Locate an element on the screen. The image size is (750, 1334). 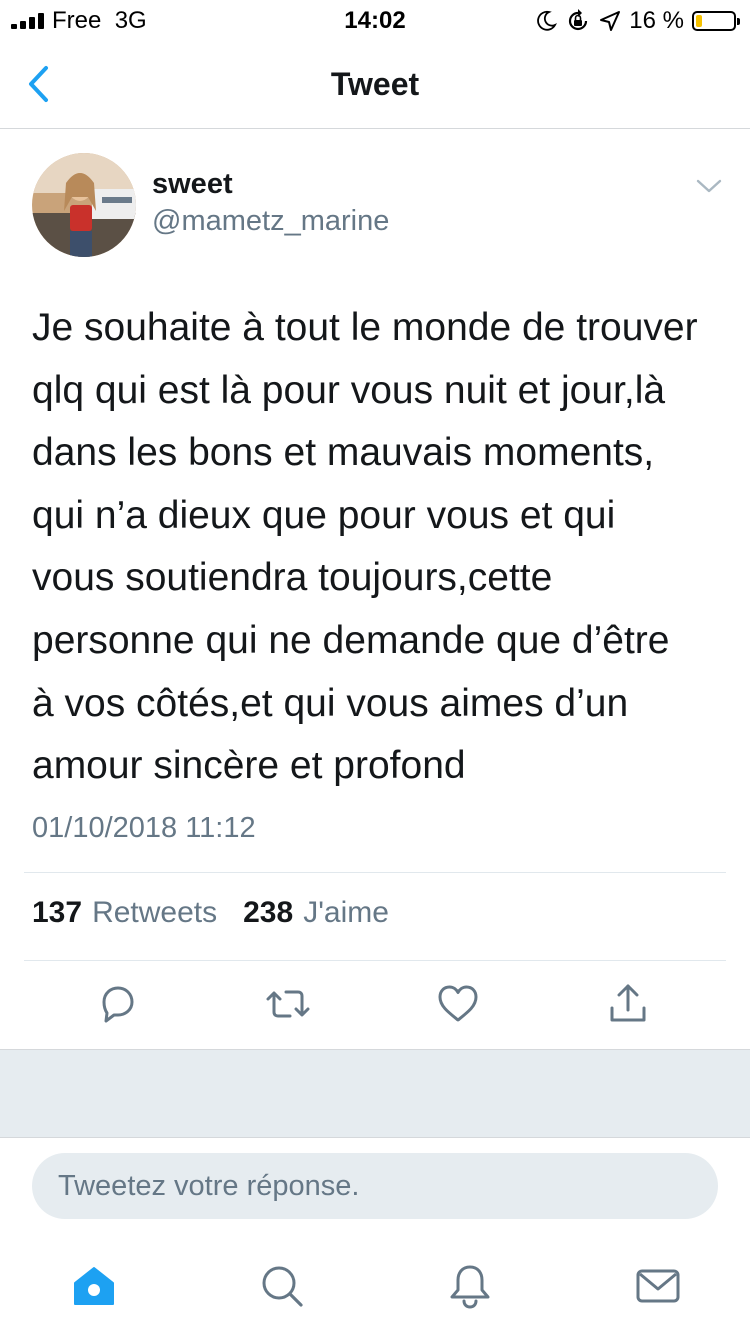
reply-input: Tweetez votre réponse. is located at coordinates (375, 1186).